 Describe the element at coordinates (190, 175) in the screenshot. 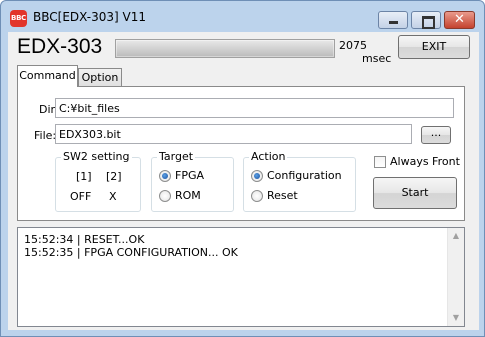

I see `target-fpga-label: FPGA` at that location.